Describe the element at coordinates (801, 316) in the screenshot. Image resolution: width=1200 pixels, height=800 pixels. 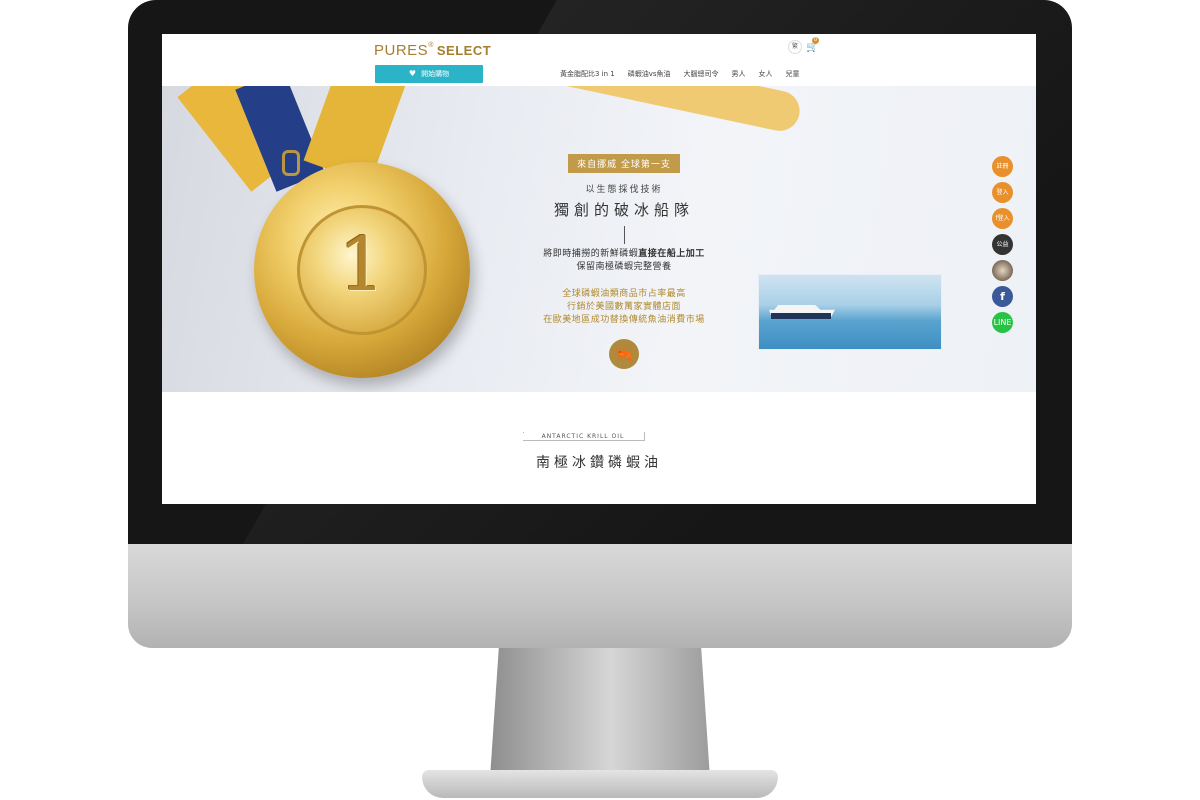
I see `ship-hull` at that location.